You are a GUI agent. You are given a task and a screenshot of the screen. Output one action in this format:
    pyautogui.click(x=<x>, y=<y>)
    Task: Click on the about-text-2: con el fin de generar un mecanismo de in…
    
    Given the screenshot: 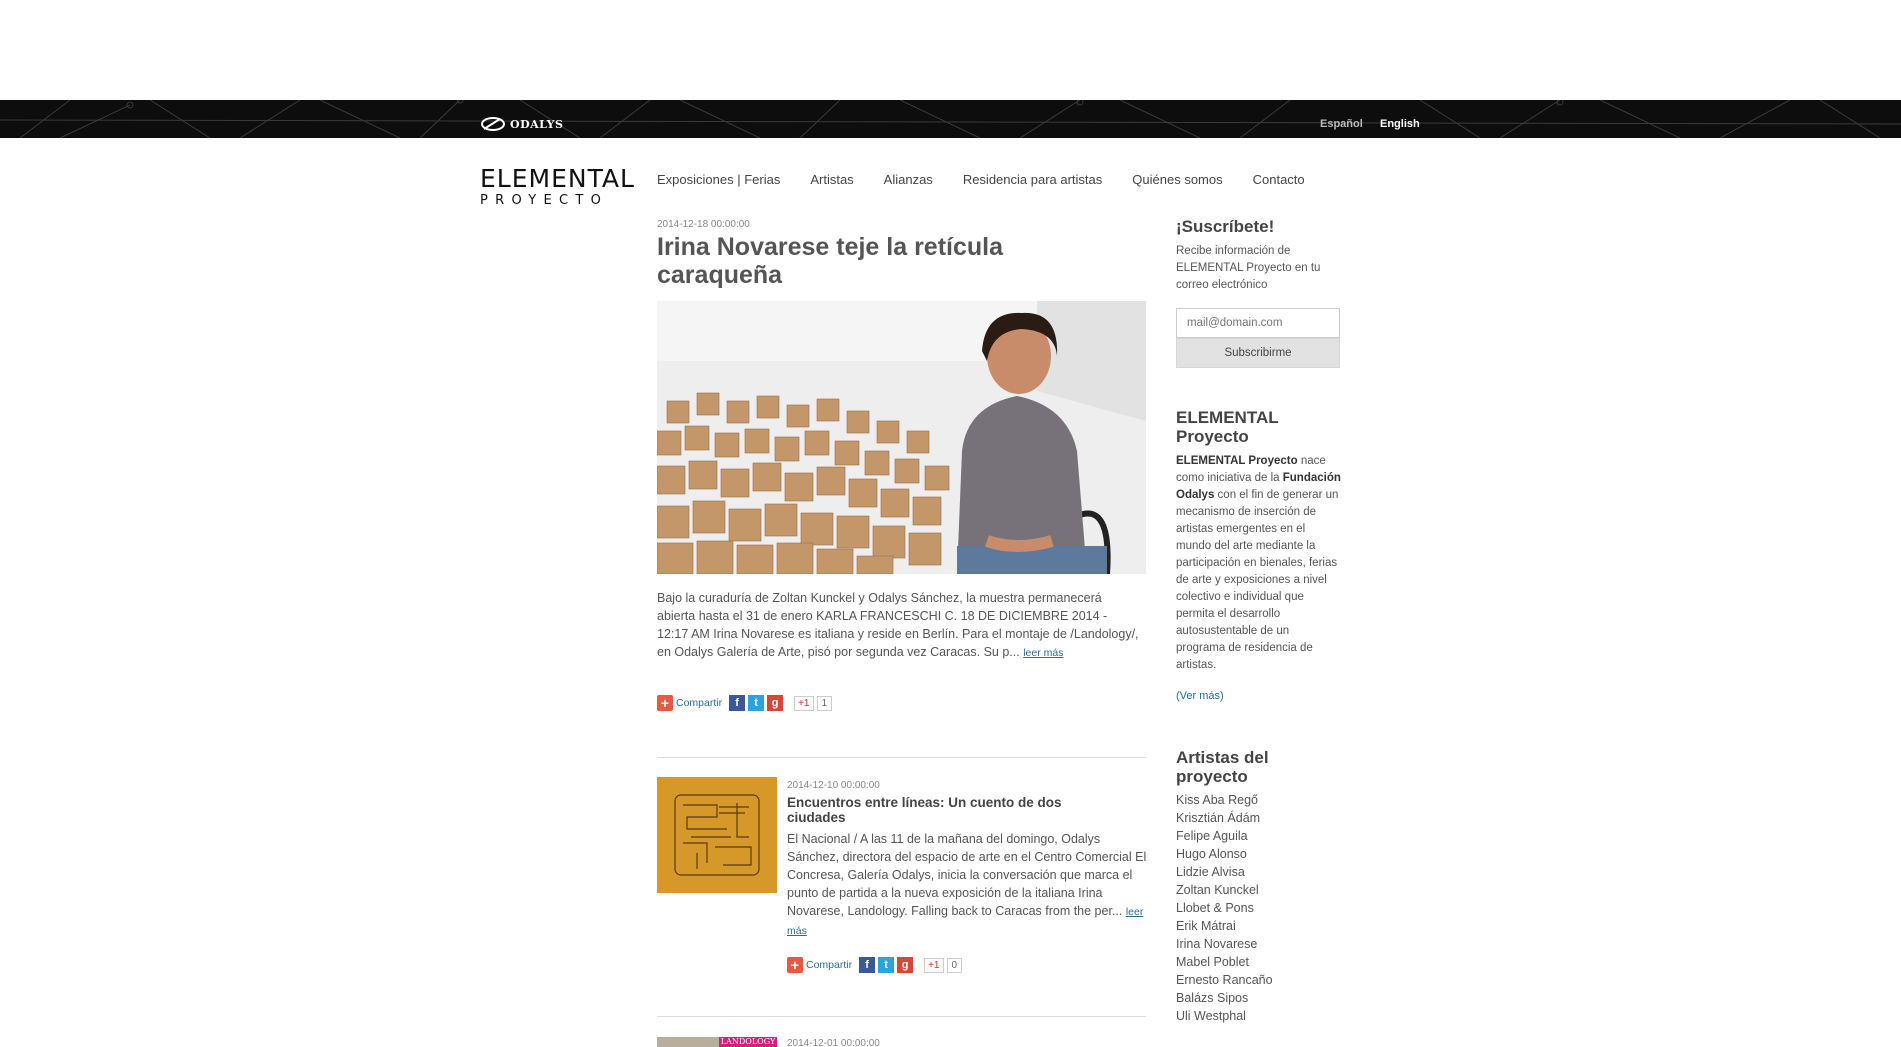 What is the action you would take?
    pyautogui.click(x=1257, y=580)
    